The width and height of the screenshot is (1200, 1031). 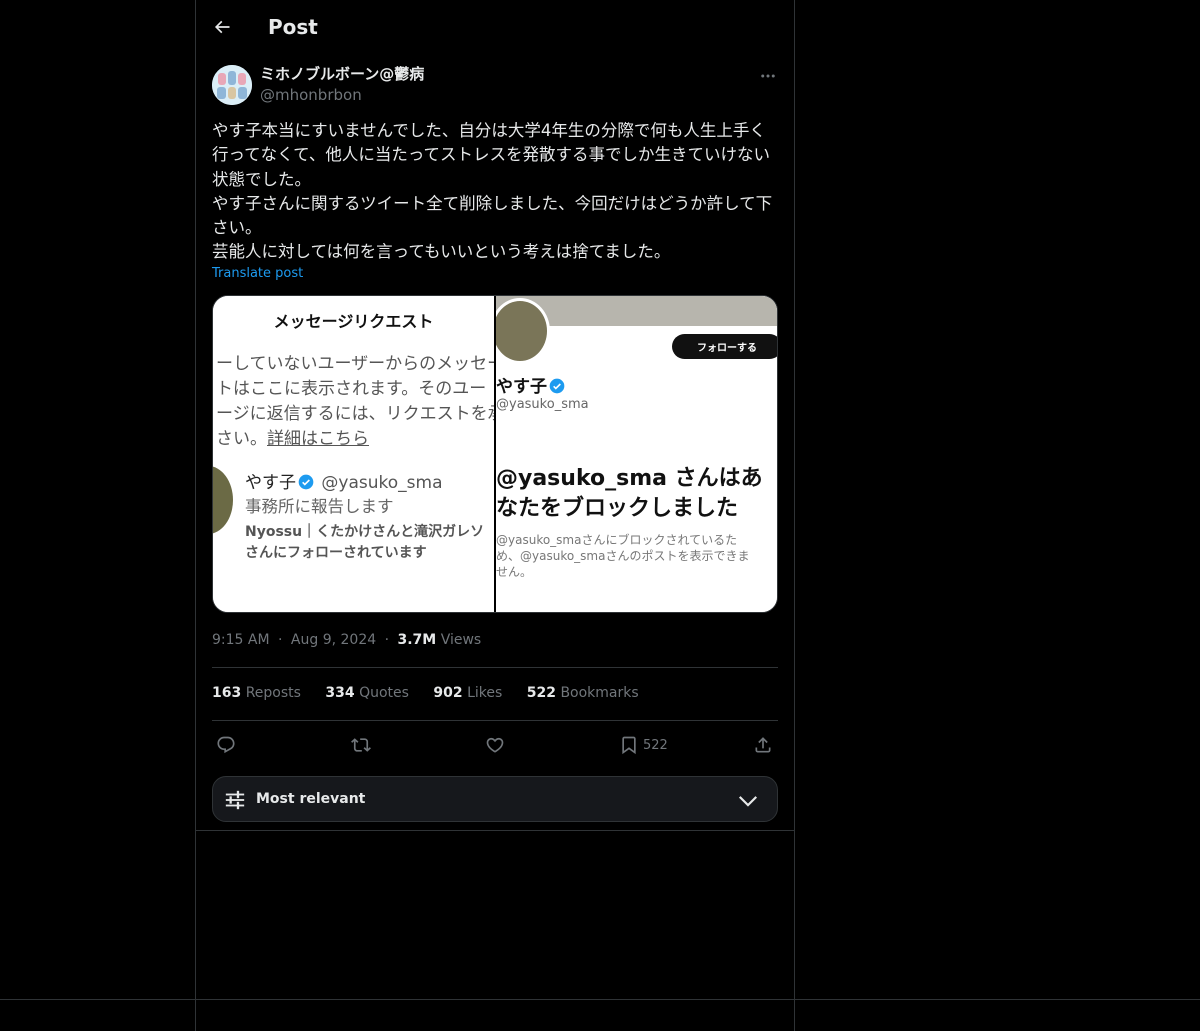 What do you see at coordinates (629, 493) in the screenshot?
I see `blocked-title: @yasuko_sma さんはあ なたをブロックしました` at bounding box center [629, 493].